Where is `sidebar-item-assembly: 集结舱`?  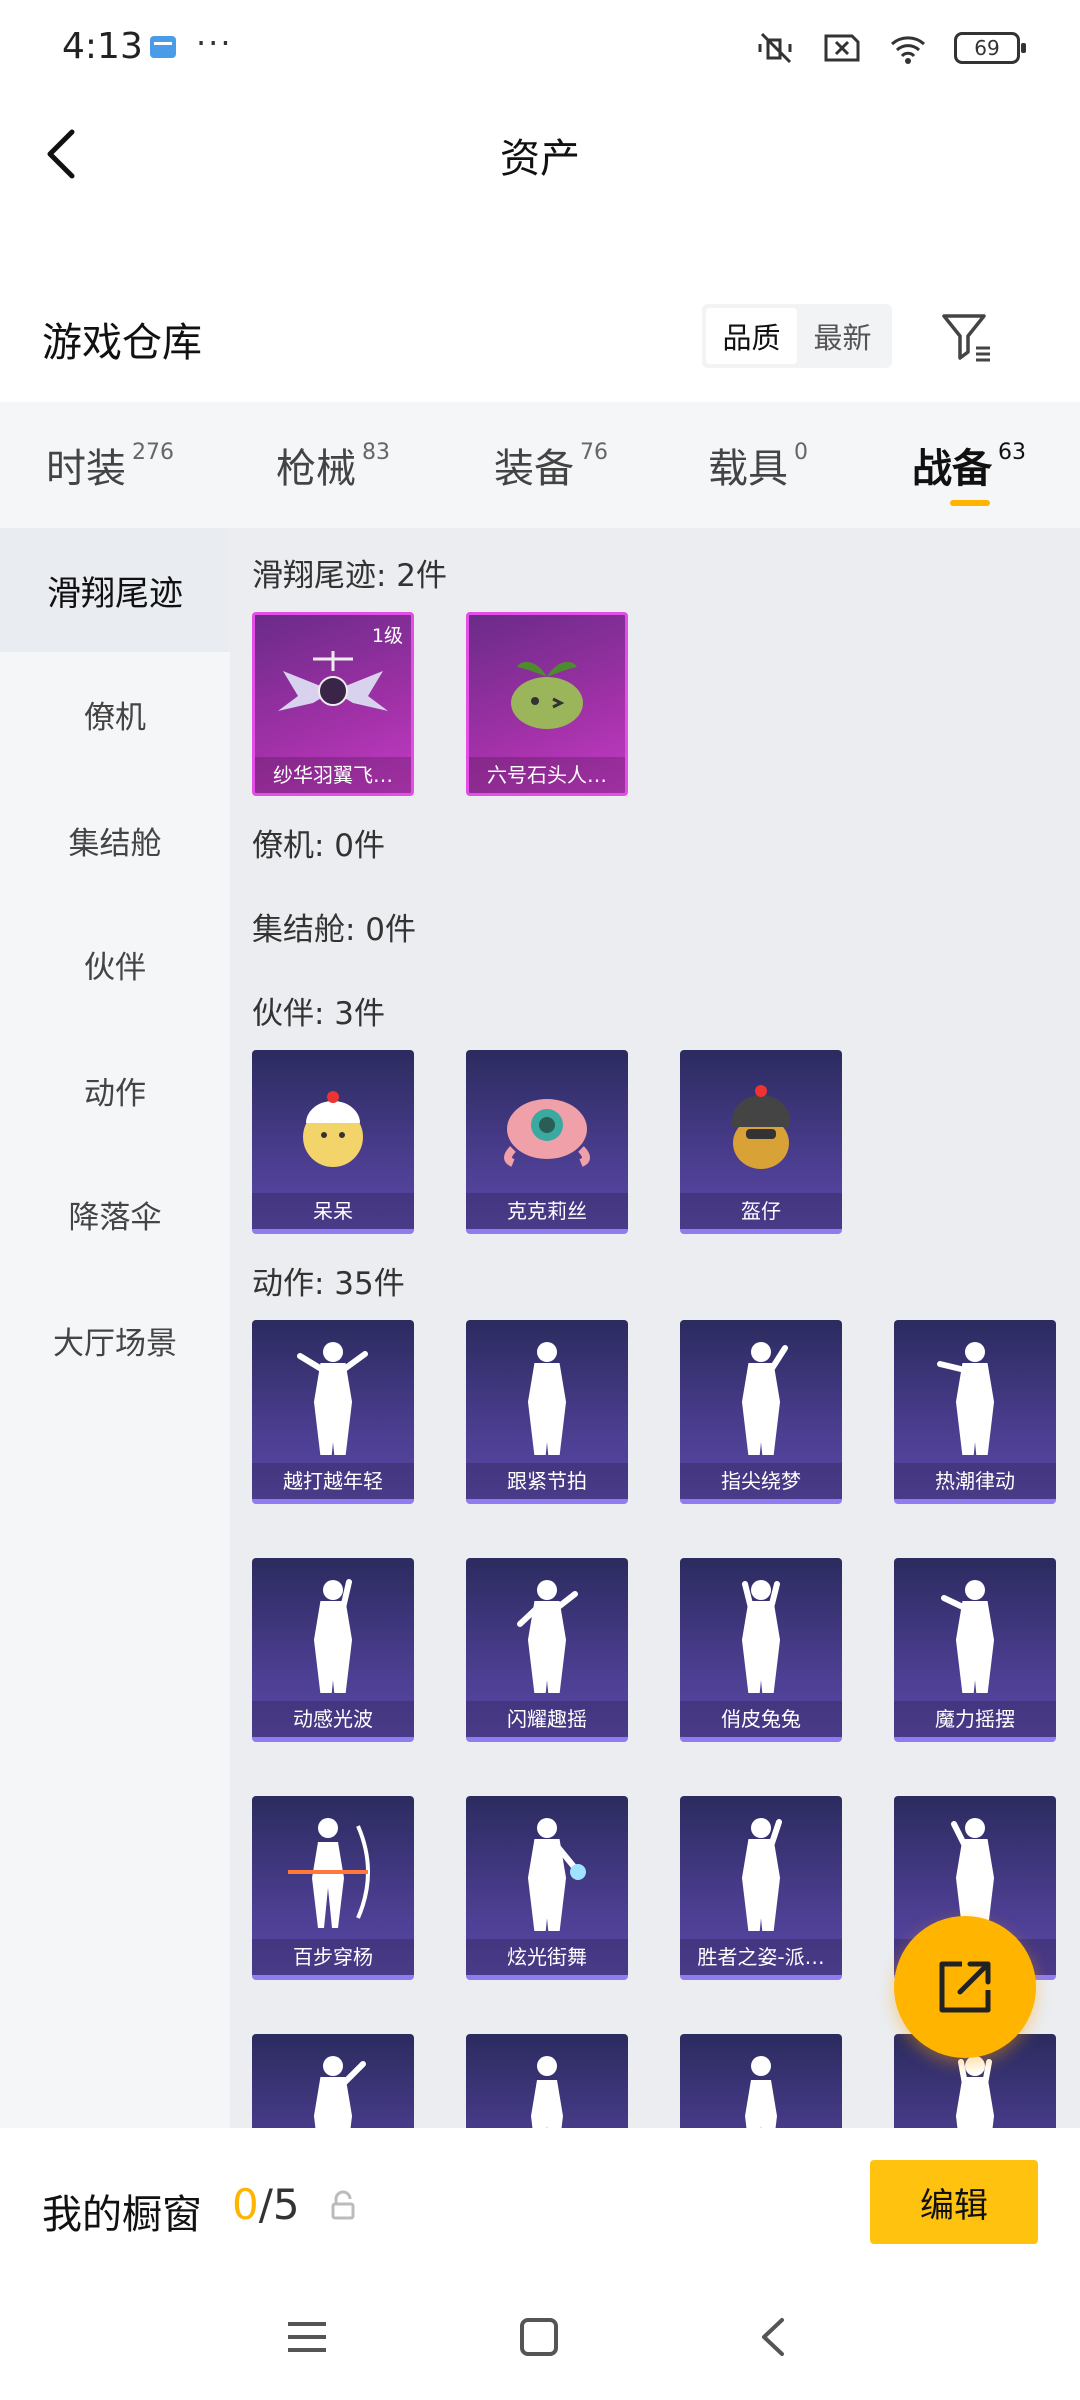
sidebar-item-assembly: 集结舱 is located at coordinates (115, 840).